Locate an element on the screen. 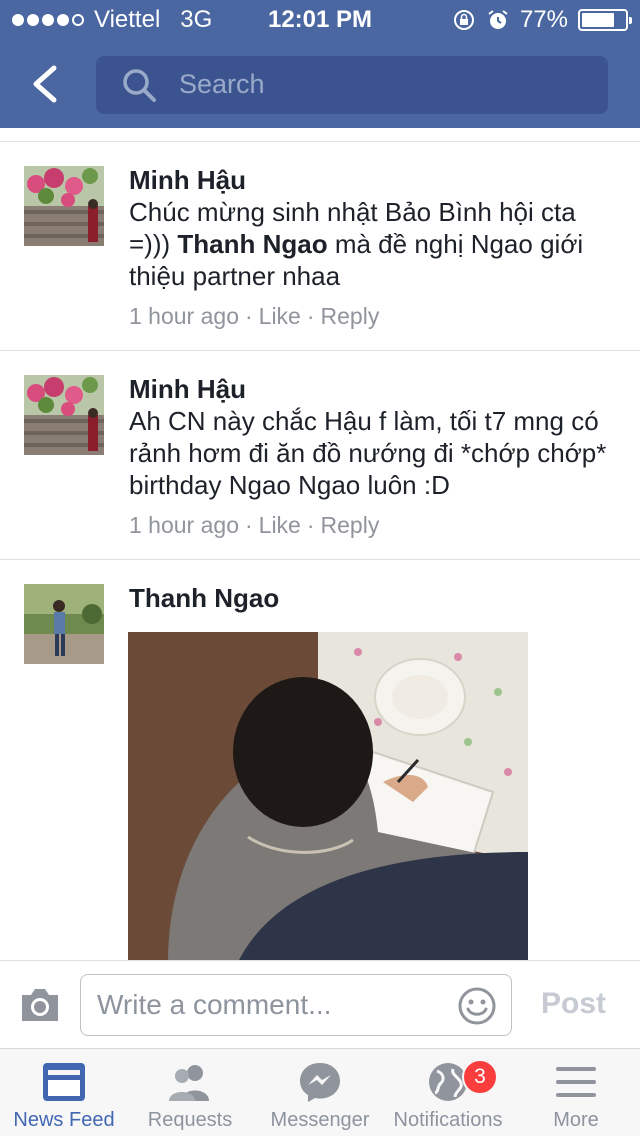  tab-requests: Requests is located at coordinates (190, 1092).